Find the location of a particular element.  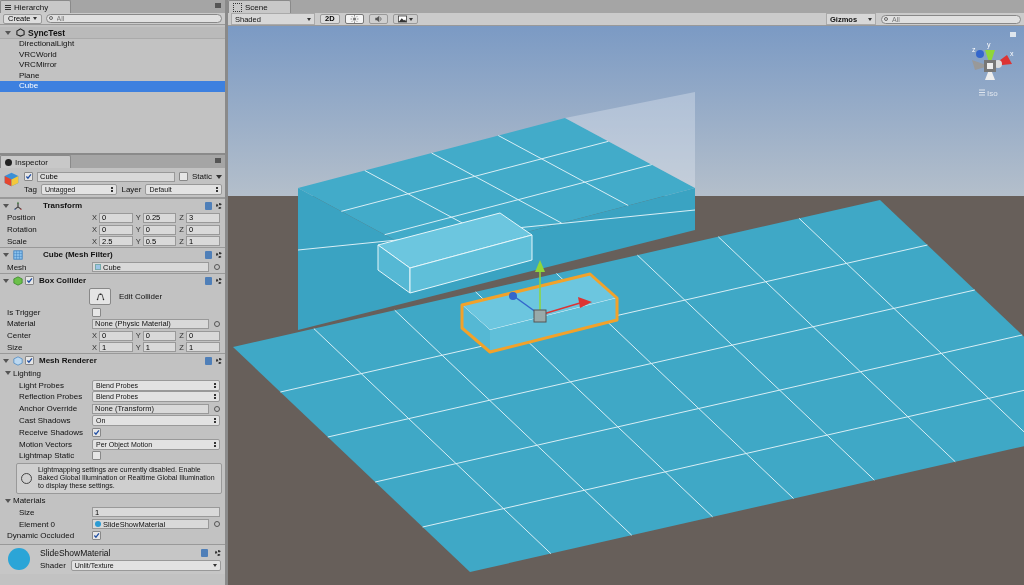

cube-icon is located at coordinates (11, 179).